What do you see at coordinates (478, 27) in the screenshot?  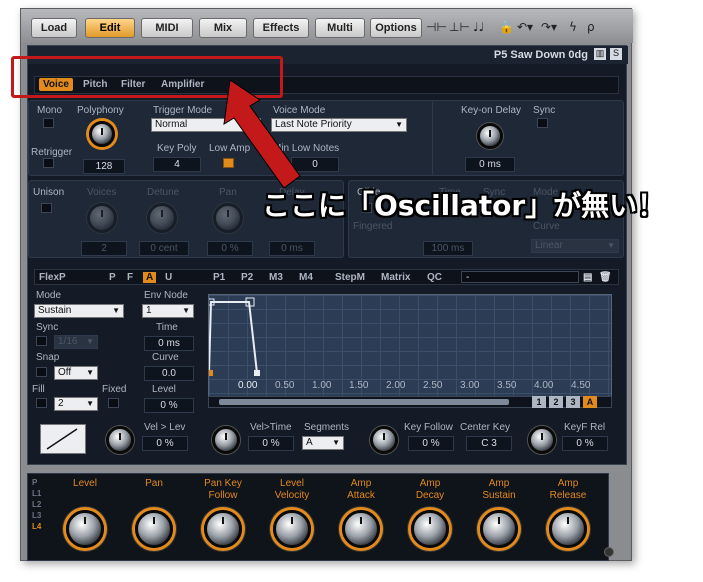 I see `note-icon: ♩♩` at bounding box center [478, 27].